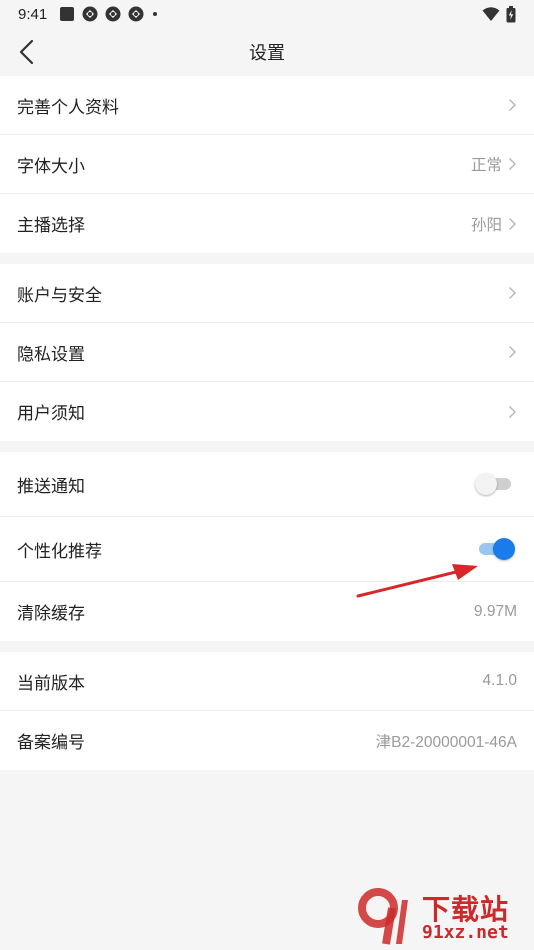  What do you see at coordinates (267, 740) in the screenshot?
I see `row-filing-number: 备案编号 津B2-20000001-46A` at bounding box center [267, 740].